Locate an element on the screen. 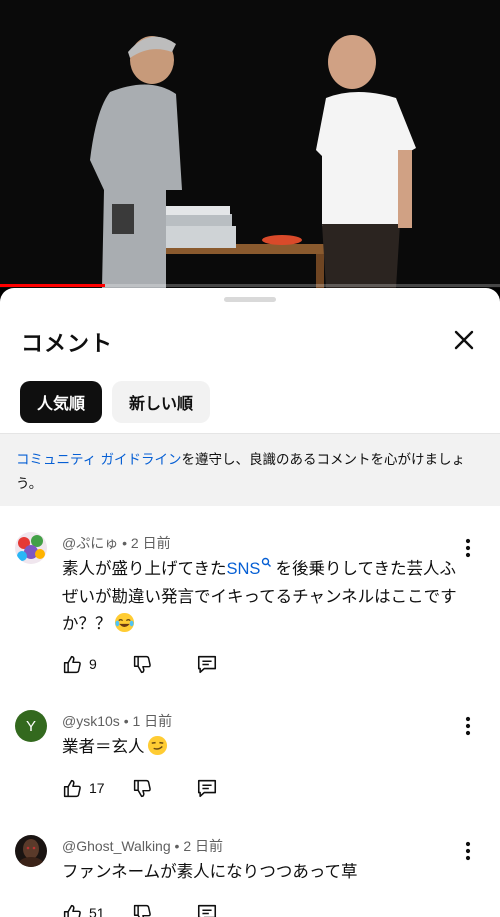  comment-text-part: 業者＝玄人 is located at coordinates (103, 746).